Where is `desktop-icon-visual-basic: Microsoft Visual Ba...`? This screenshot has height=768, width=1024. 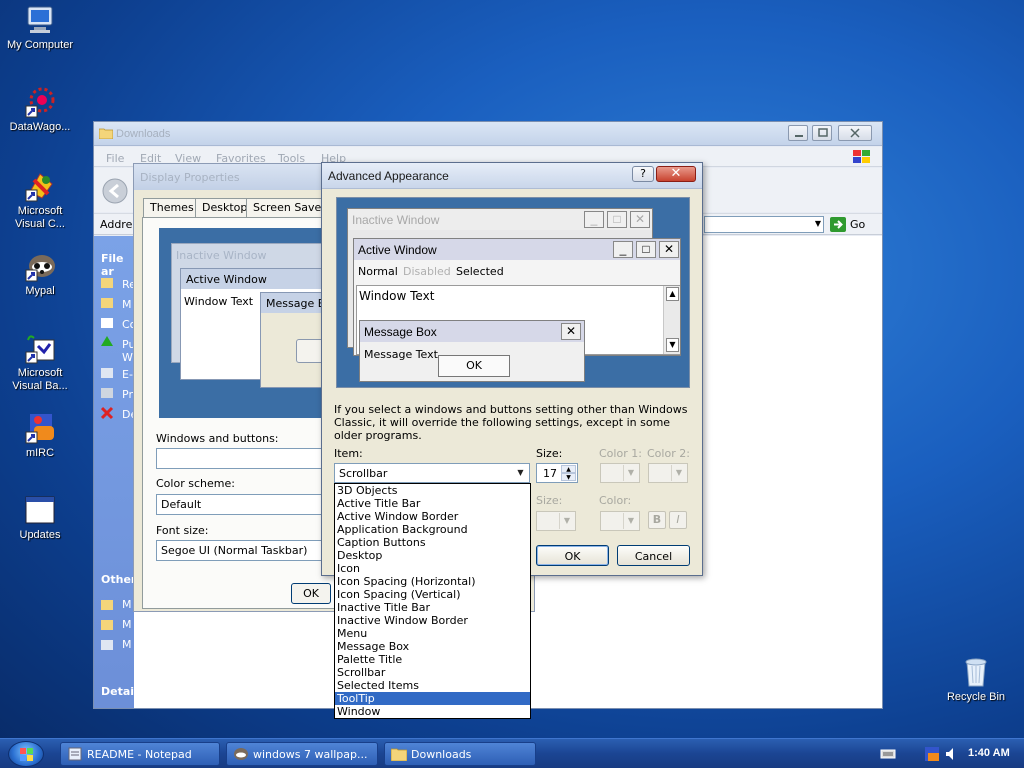 desktop-icon-visual-basic: Microsoft Visual Ba... is located at coordinates (40, 362).